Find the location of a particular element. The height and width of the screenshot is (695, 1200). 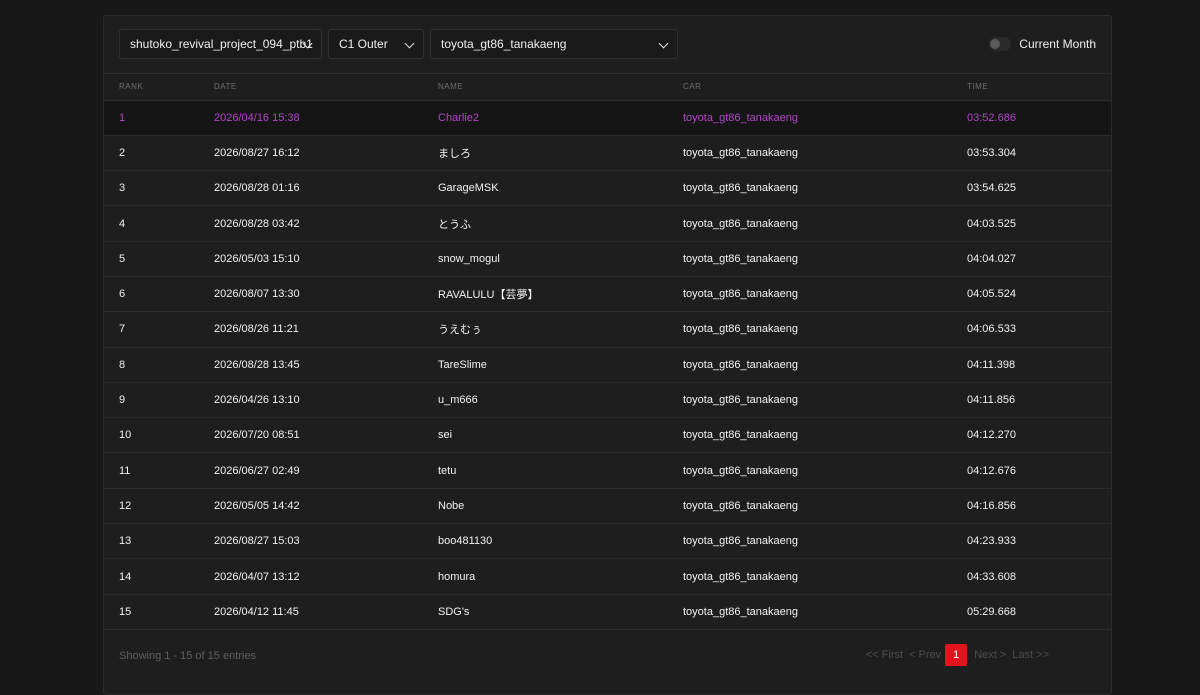

cell-time: 04:04.027 is located at coordinates (991, 258).